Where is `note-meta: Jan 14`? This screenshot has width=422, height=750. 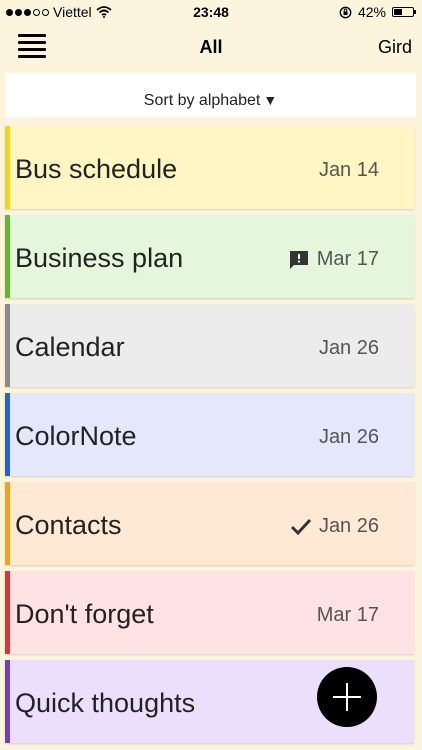 note-meta: Jan 14 is located at coordinates (349, 170).